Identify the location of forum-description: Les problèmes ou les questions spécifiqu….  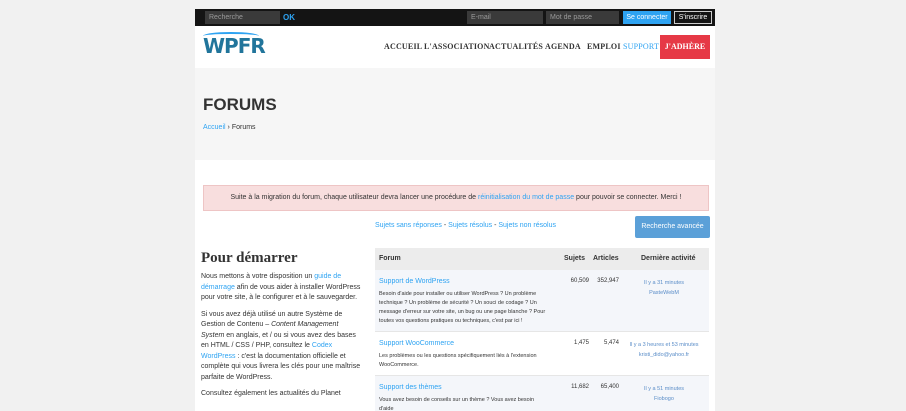
(458, 360).